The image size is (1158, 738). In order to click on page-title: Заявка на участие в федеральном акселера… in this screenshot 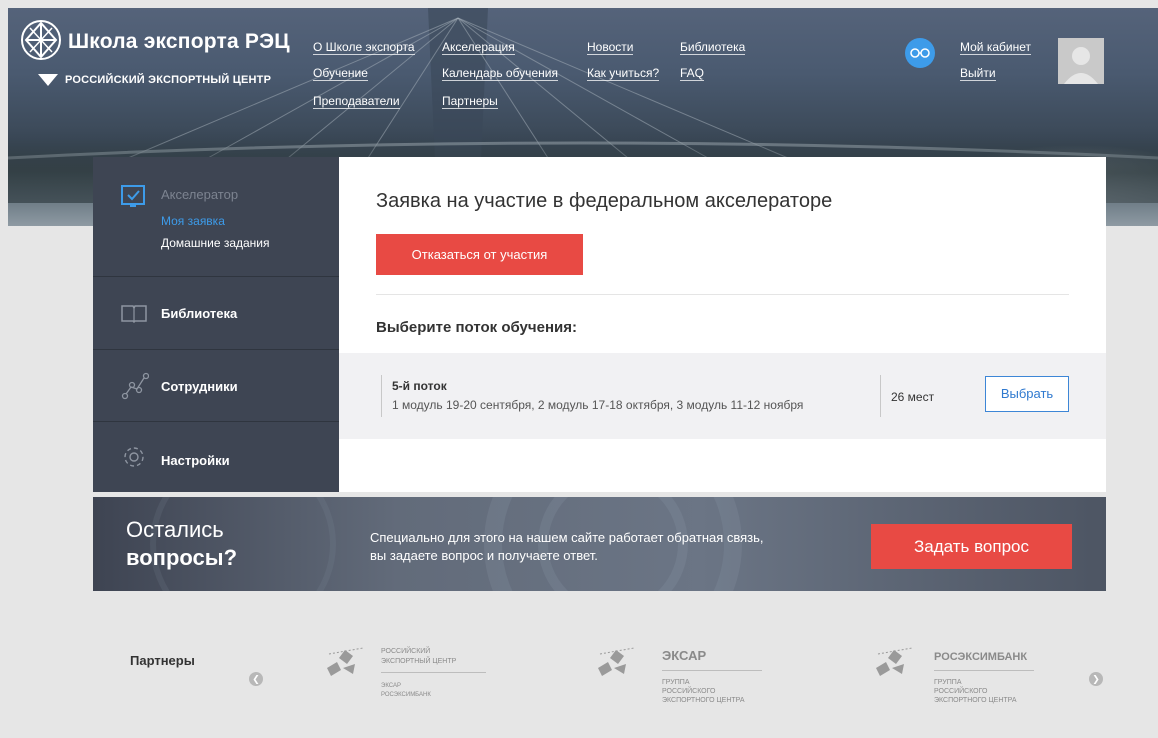, I will do `click(604, 201)`.